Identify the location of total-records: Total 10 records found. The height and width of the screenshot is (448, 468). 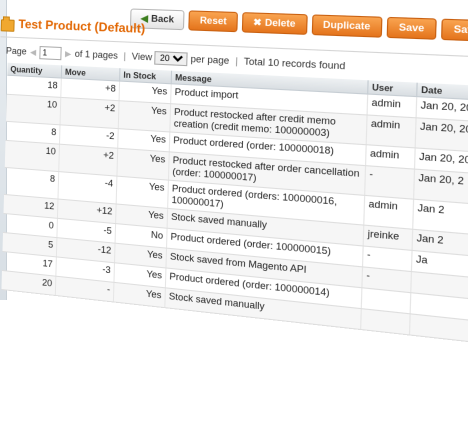
(294, 64).